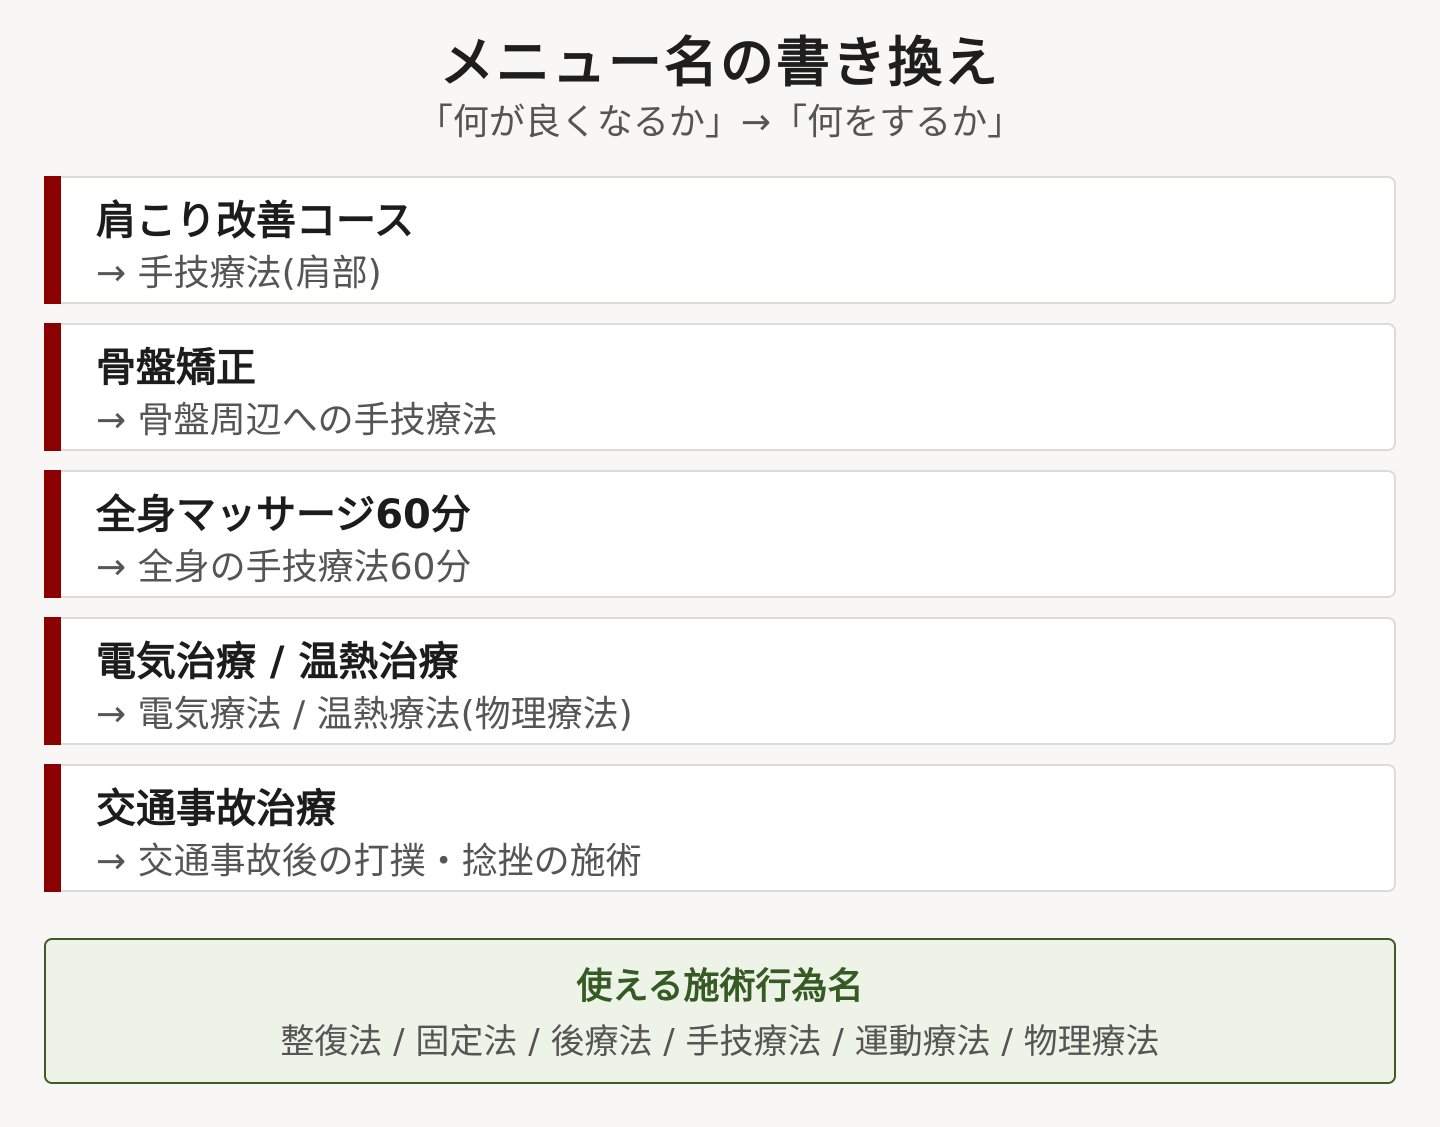 The width and height of the screenshot is (1440, 1127). What do you see at coordinates (720, 681) in the screenshot?
I see `menu-card: 電気治療 / 温熱治療 → 電気療法 / 温熱療法(物理療法)` at bounding box center [720, 681].